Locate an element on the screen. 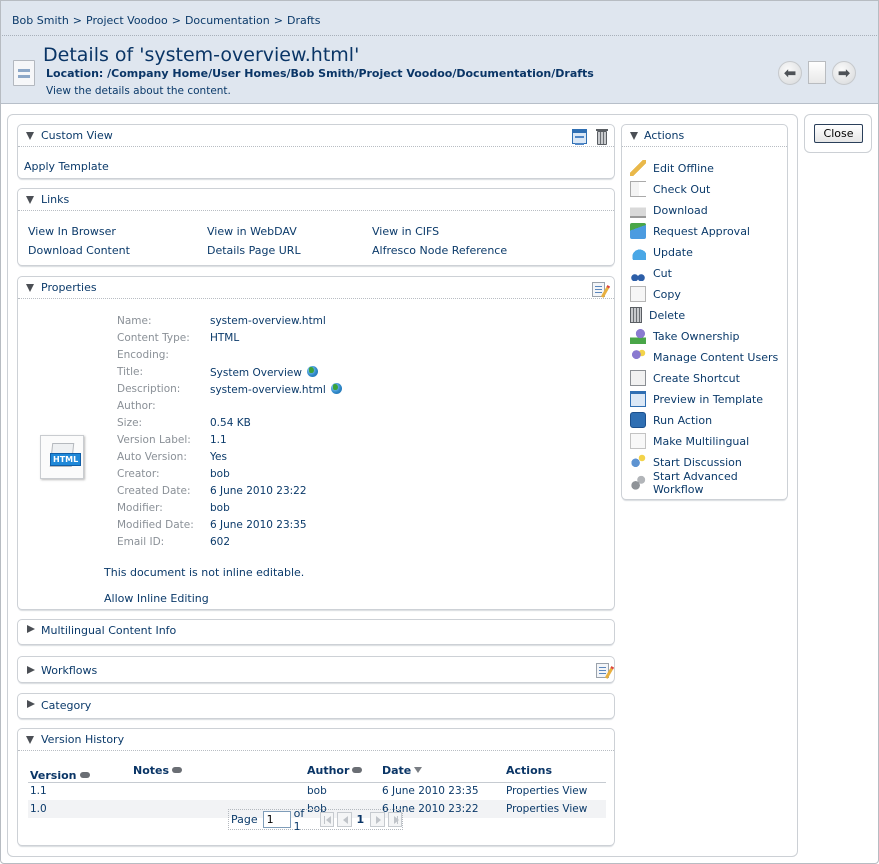 Image resolution: width=879 pixels, height=864 pixels. details-page-url-link: Details Page URL is located at coordinates (254, 250).